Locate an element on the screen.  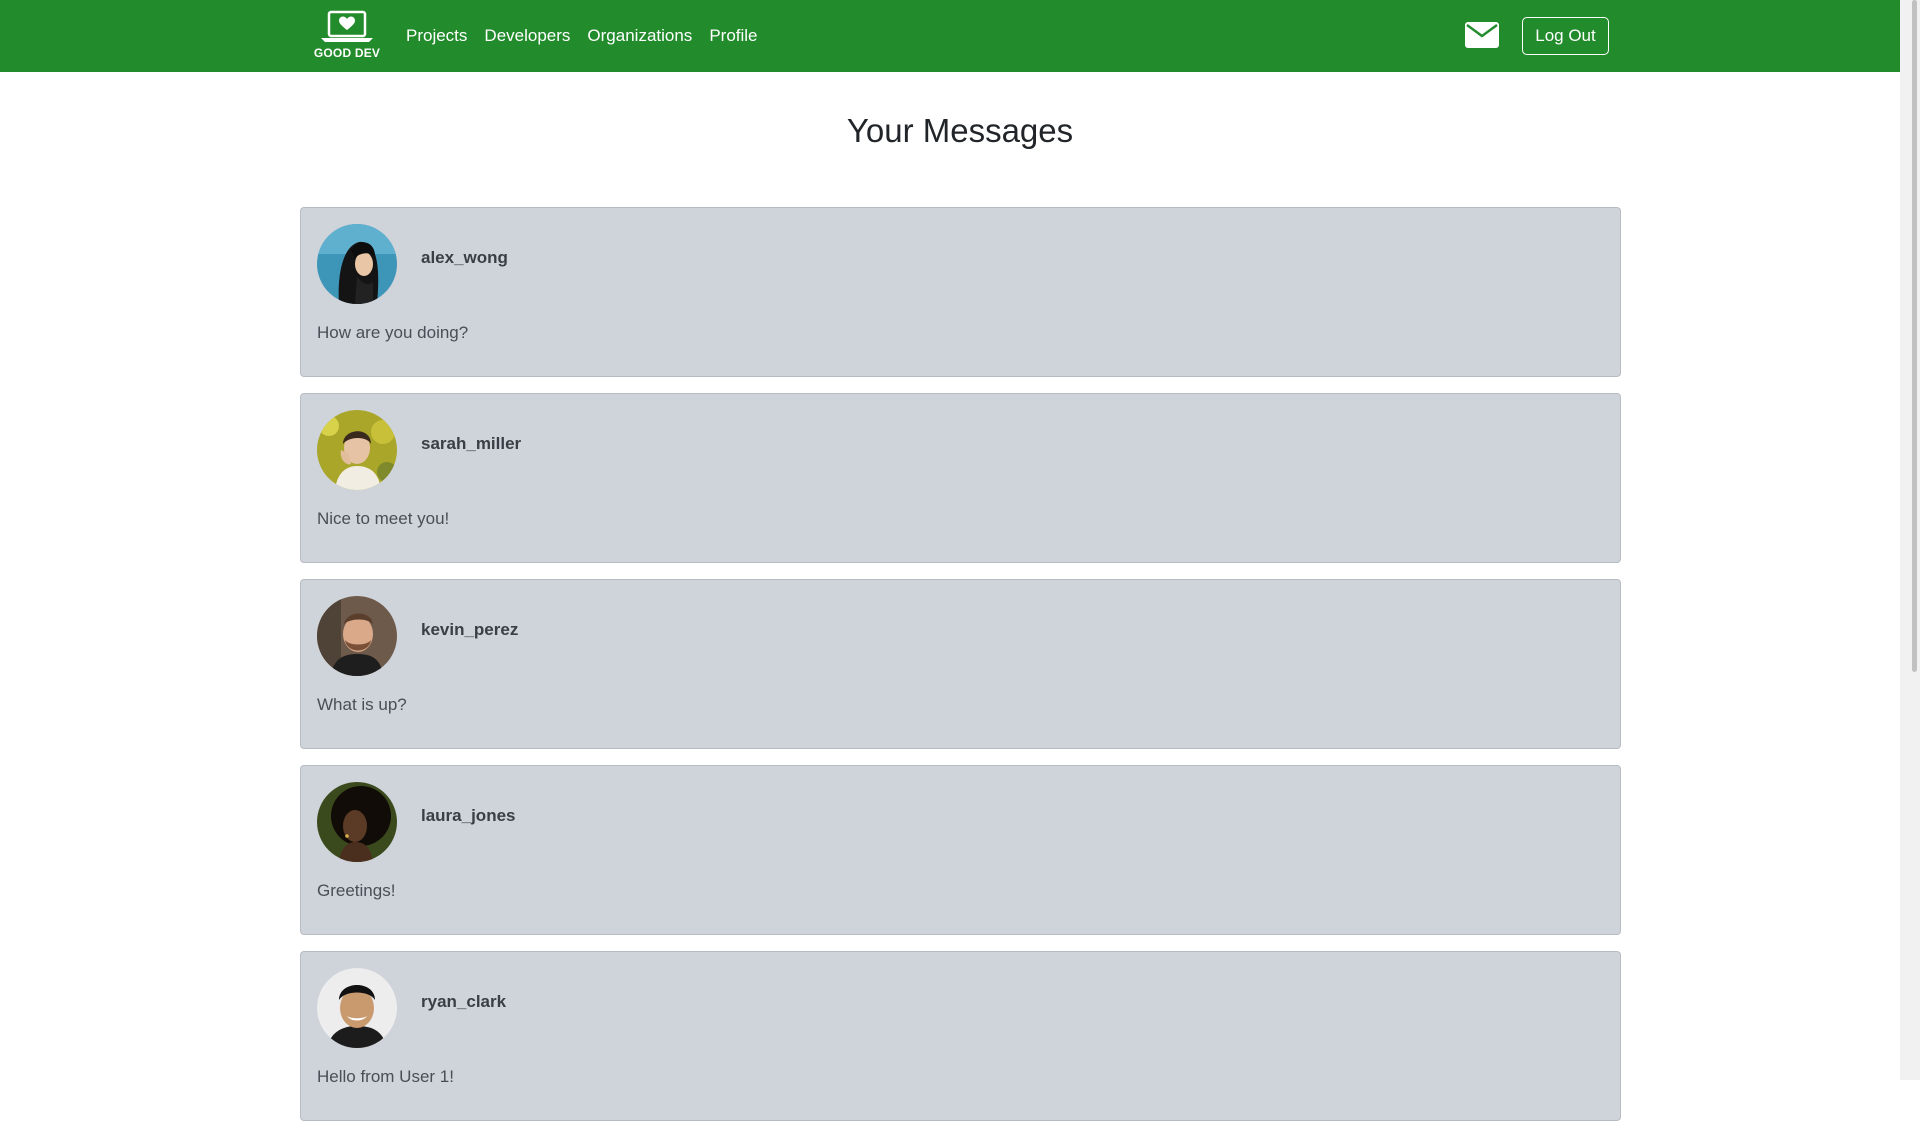
message-sender: alex_wong is located at coordinates (464, 258).